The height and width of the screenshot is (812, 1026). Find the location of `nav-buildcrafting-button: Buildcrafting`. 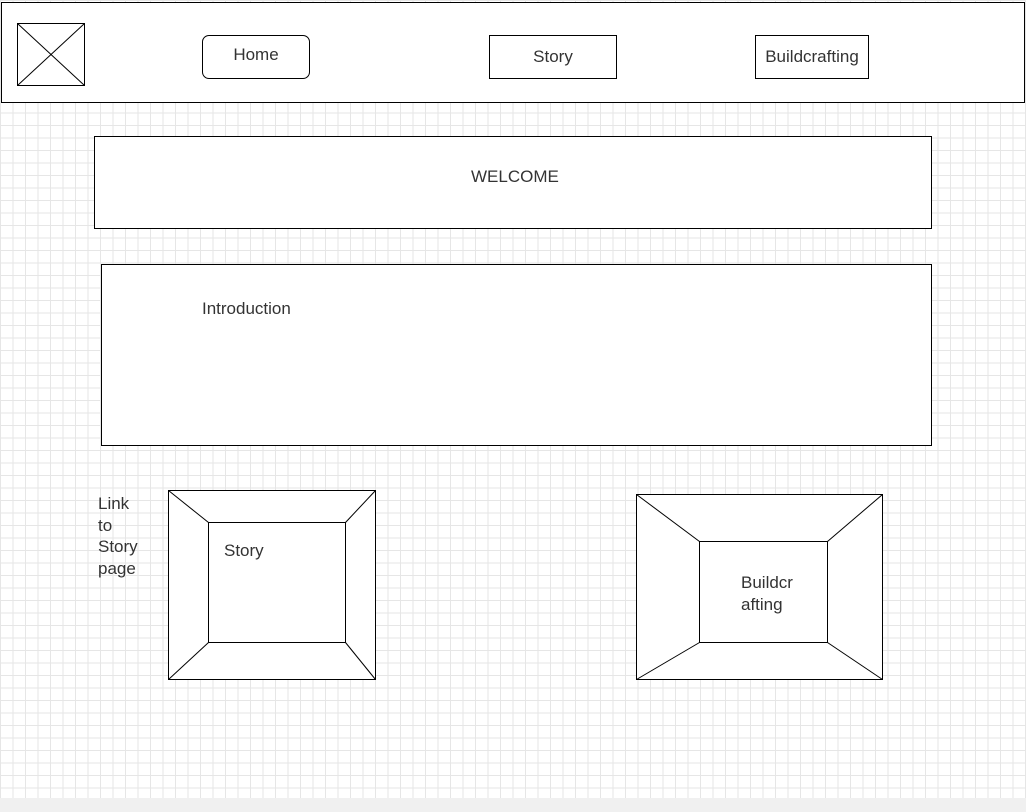

nav-buildcrafting-button: Buildcrafting is located at coordinates (812, 57).